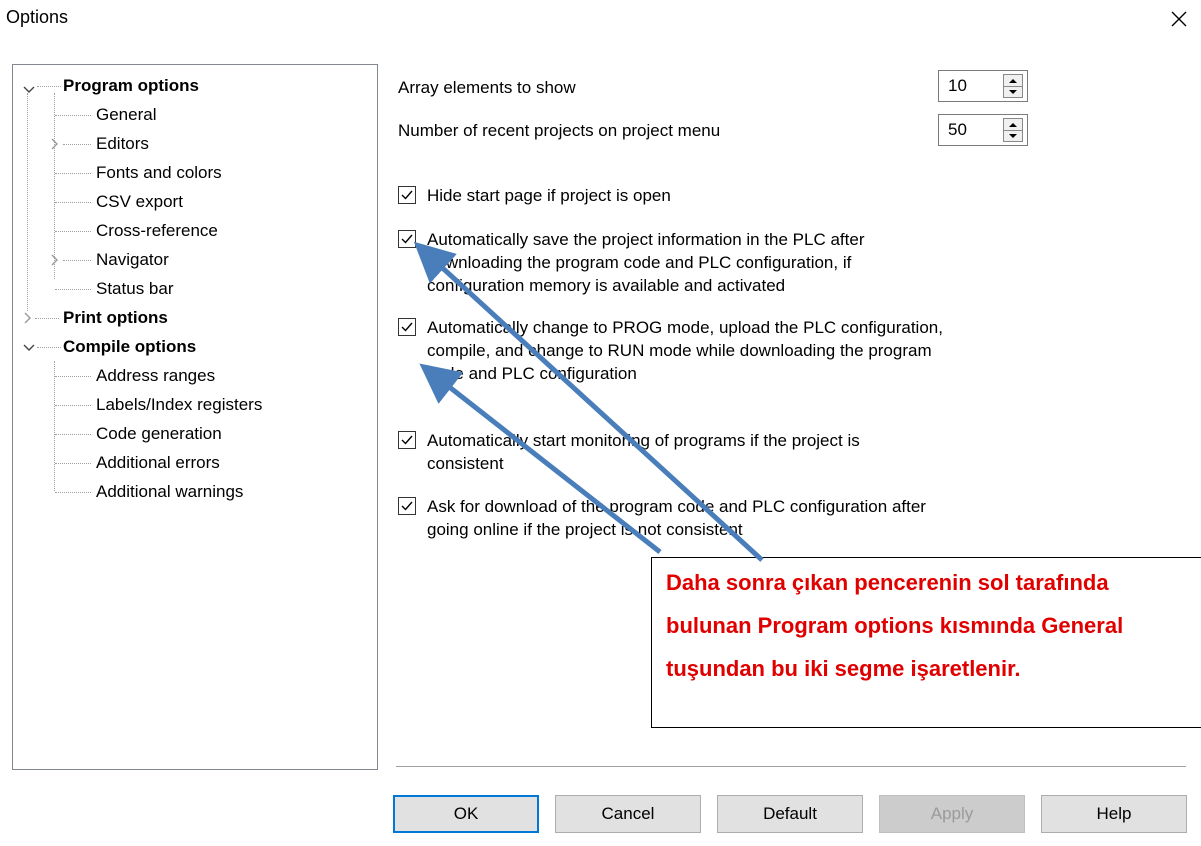 The image size is (1201, 846). I want to click on checkbox-hide-start-page, so click(407, 195).